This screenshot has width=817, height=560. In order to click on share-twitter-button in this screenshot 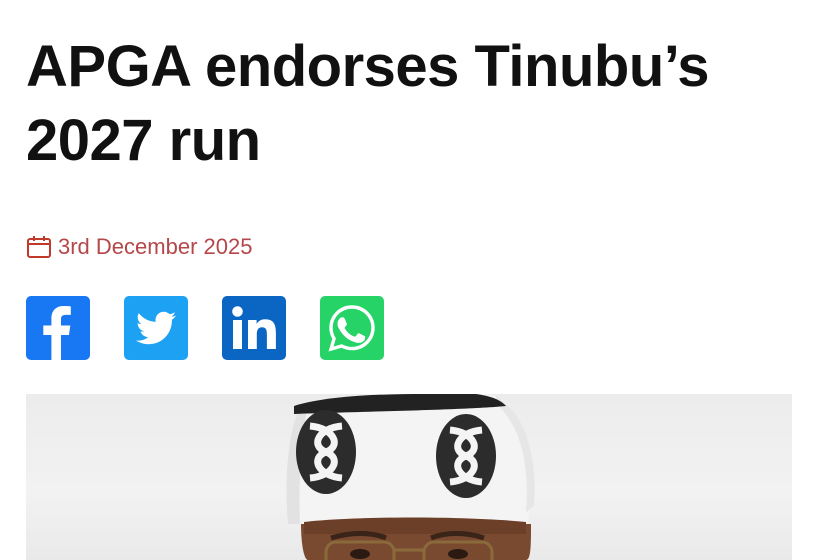, I will do `click(156, 328)`.